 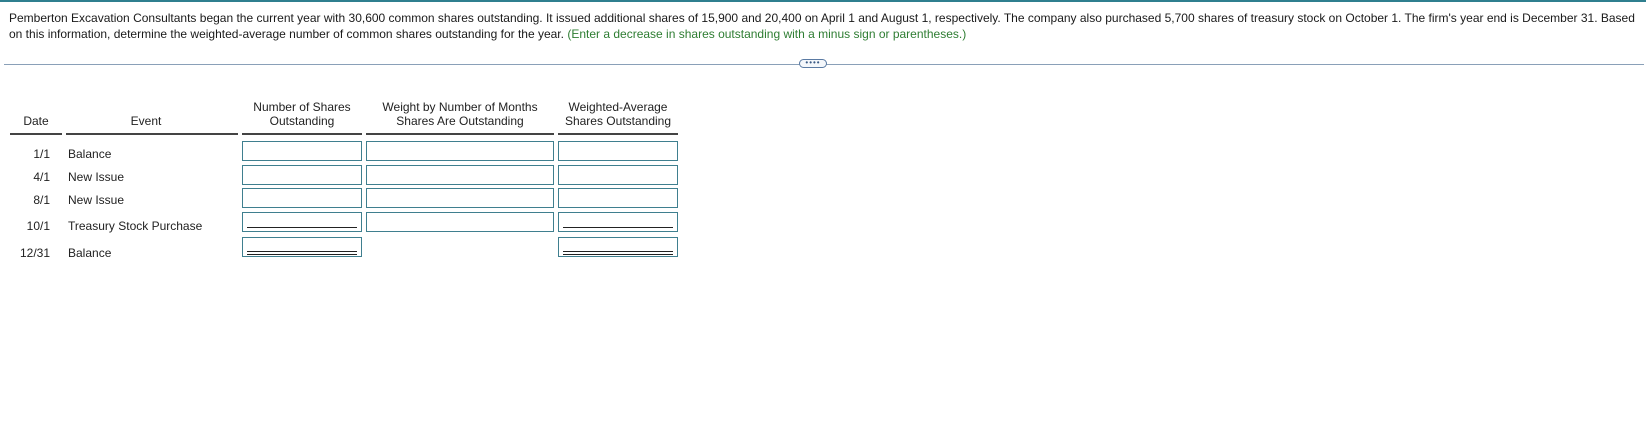 I want to click on header-weight-line2: Shares Are Outstanding, so click(x=460, y=121).